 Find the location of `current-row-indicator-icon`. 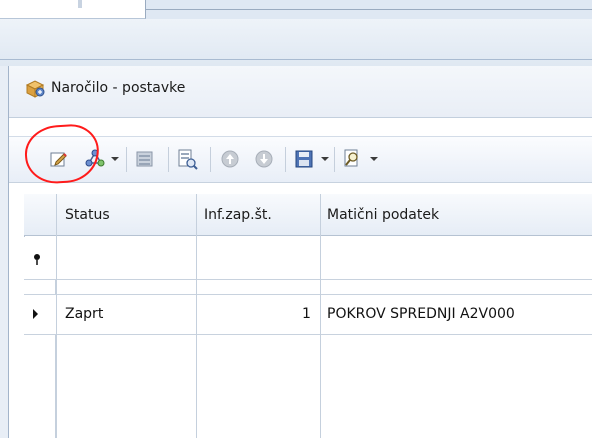

current-row-indicator-icon is located at coordinates (35, 314).